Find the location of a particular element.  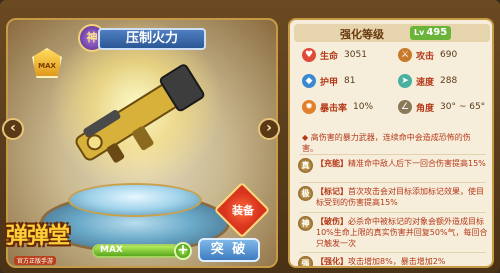

stat-value: 81 is located at coordinates (350, 81).